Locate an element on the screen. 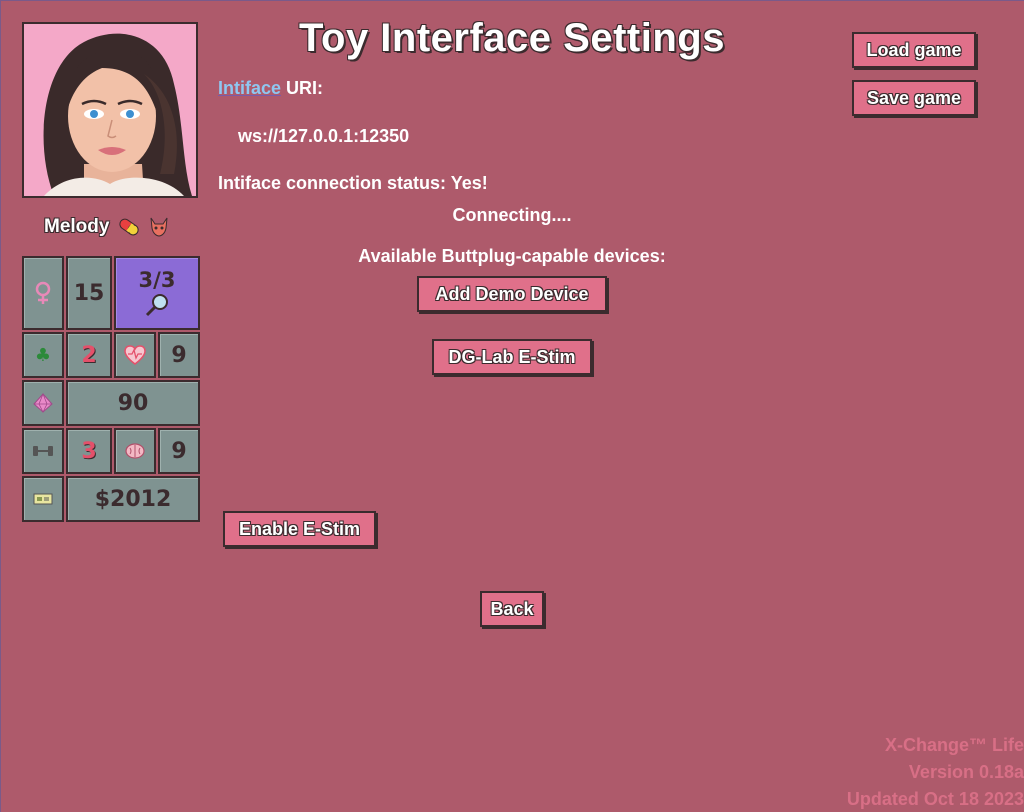 This screenshot has width=1024, height=812. gems-value: 90 is located at coordinates (133, 403).